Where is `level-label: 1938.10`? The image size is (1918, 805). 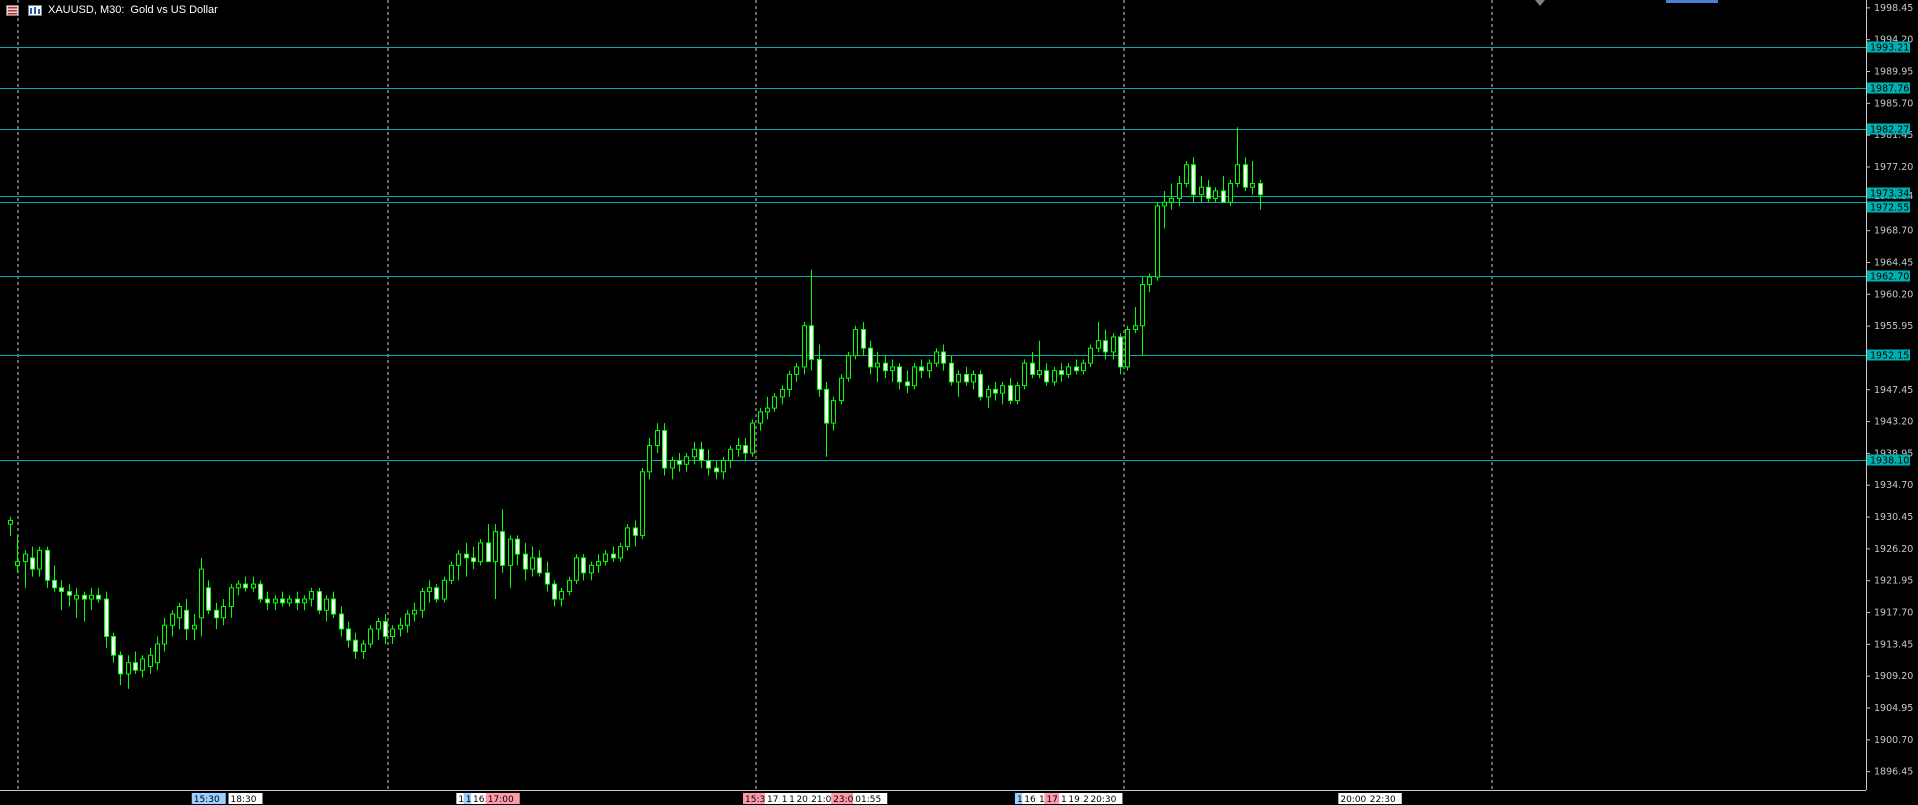
level-label: 1938.10 is located at coordinates (1889, 461).